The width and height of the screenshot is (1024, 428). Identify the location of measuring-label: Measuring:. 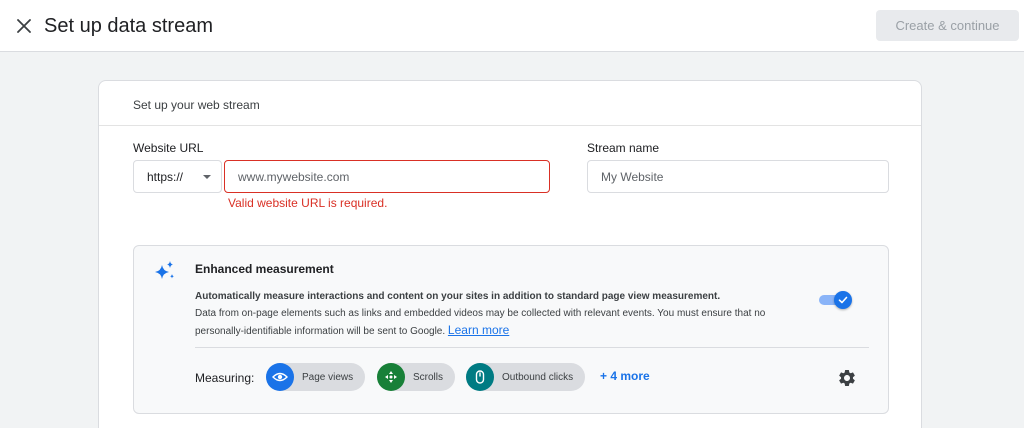
(225, 378).